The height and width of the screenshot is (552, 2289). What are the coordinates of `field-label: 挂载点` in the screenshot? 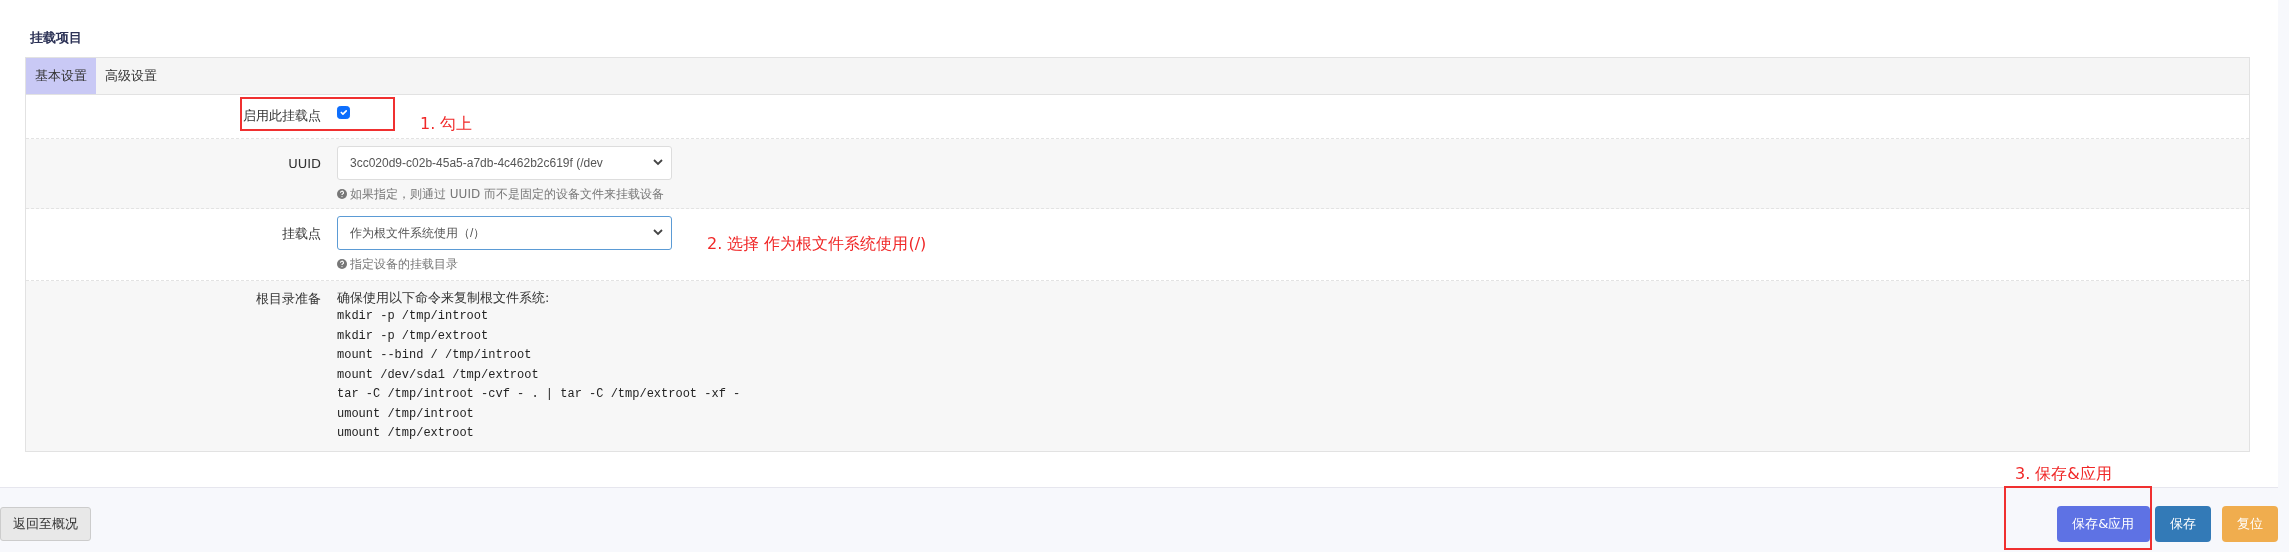 It's located at (301, 233).